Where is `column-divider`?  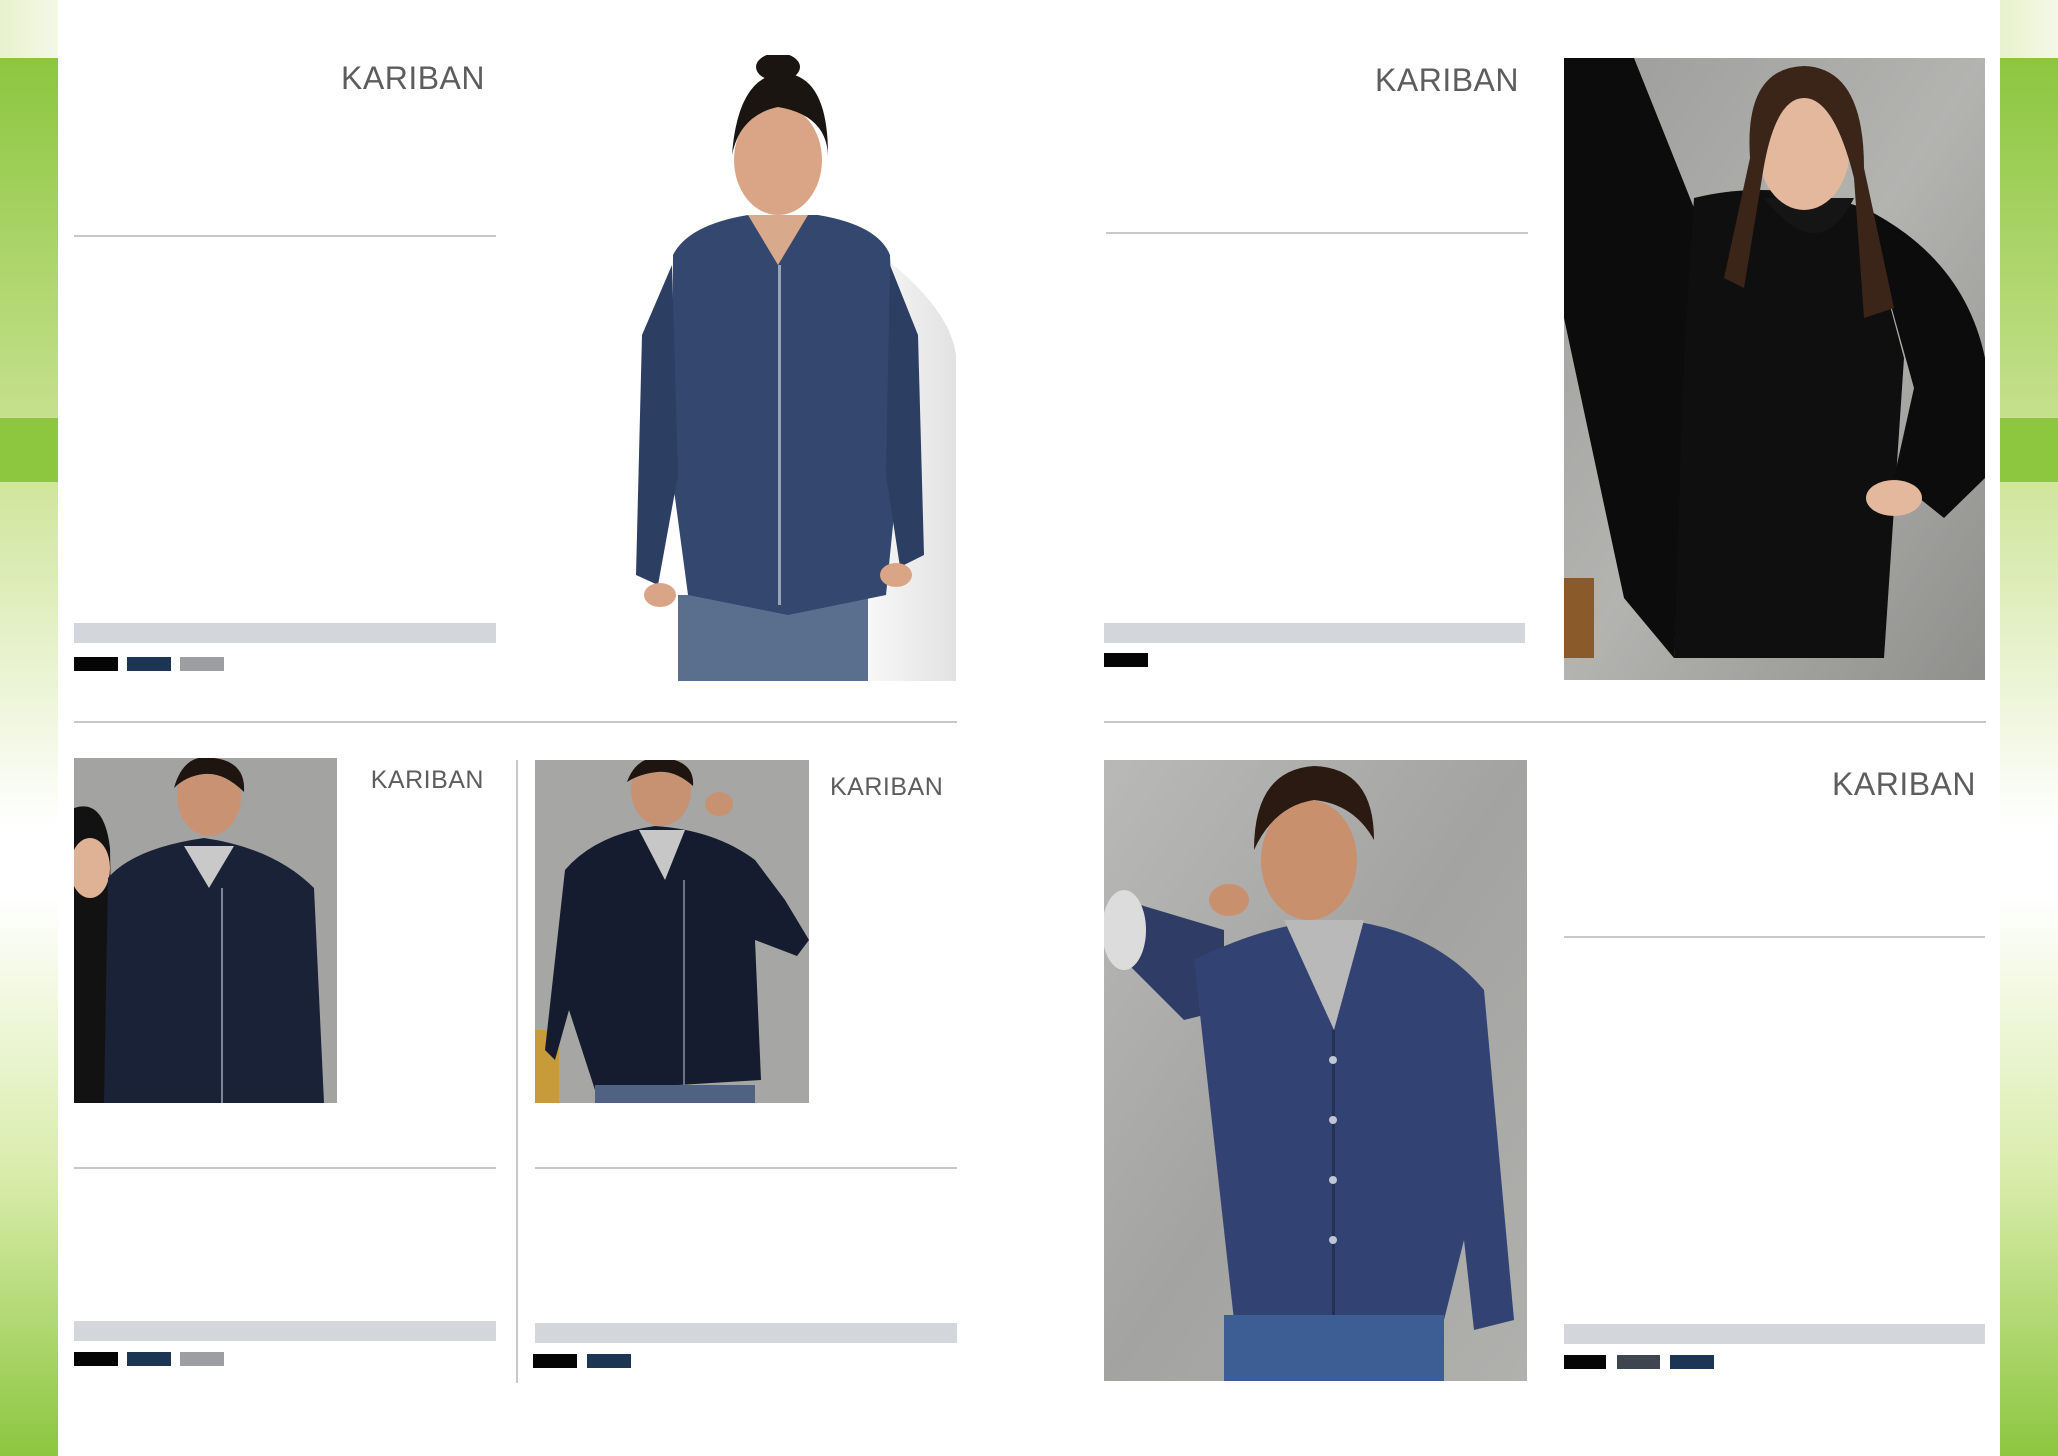 column-divider is located at coordinates (517, 1071).